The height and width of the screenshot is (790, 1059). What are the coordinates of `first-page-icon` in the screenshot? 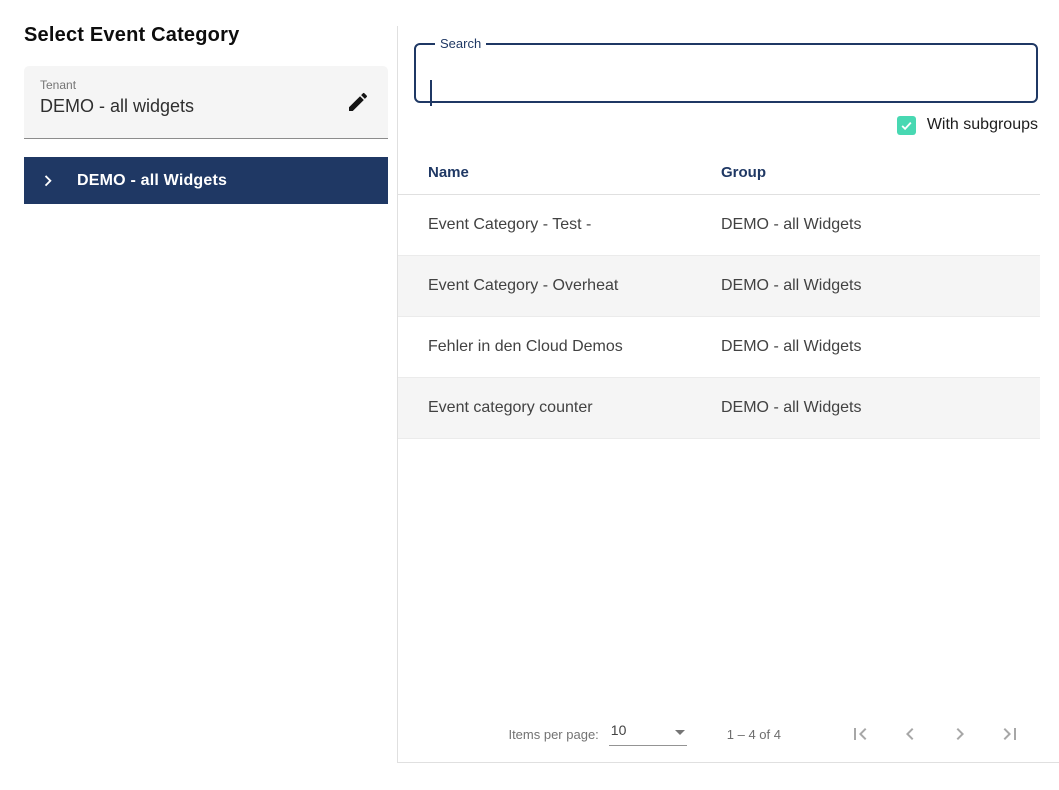 It's located at (860, 734).